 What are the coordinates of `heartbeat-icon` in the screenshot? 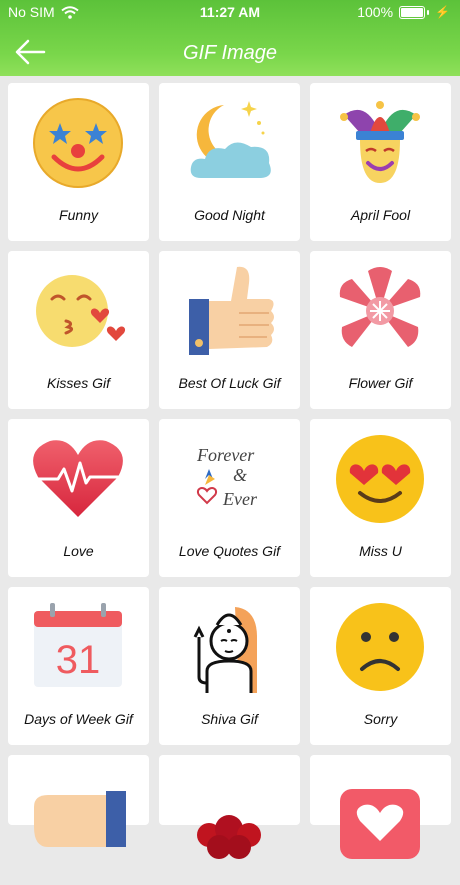 It's located at (78, 478).